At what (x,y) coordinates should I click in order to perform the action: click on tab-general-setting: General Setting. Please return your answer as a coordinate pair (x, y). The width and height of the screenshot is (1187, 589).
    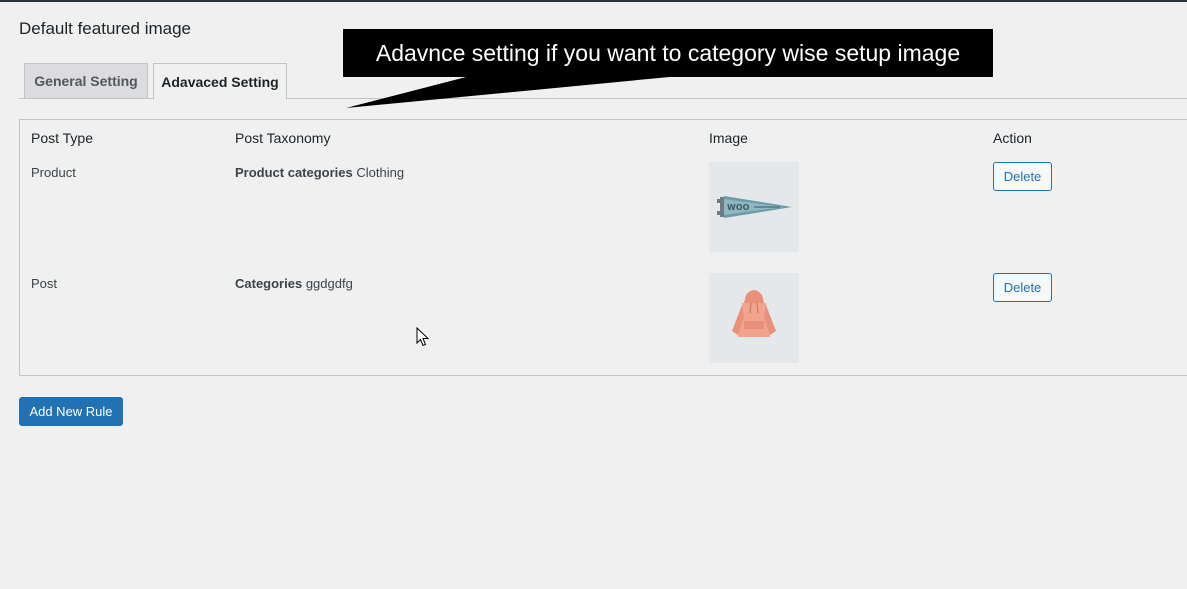
    Looking at the image, I should click on (86, 81).